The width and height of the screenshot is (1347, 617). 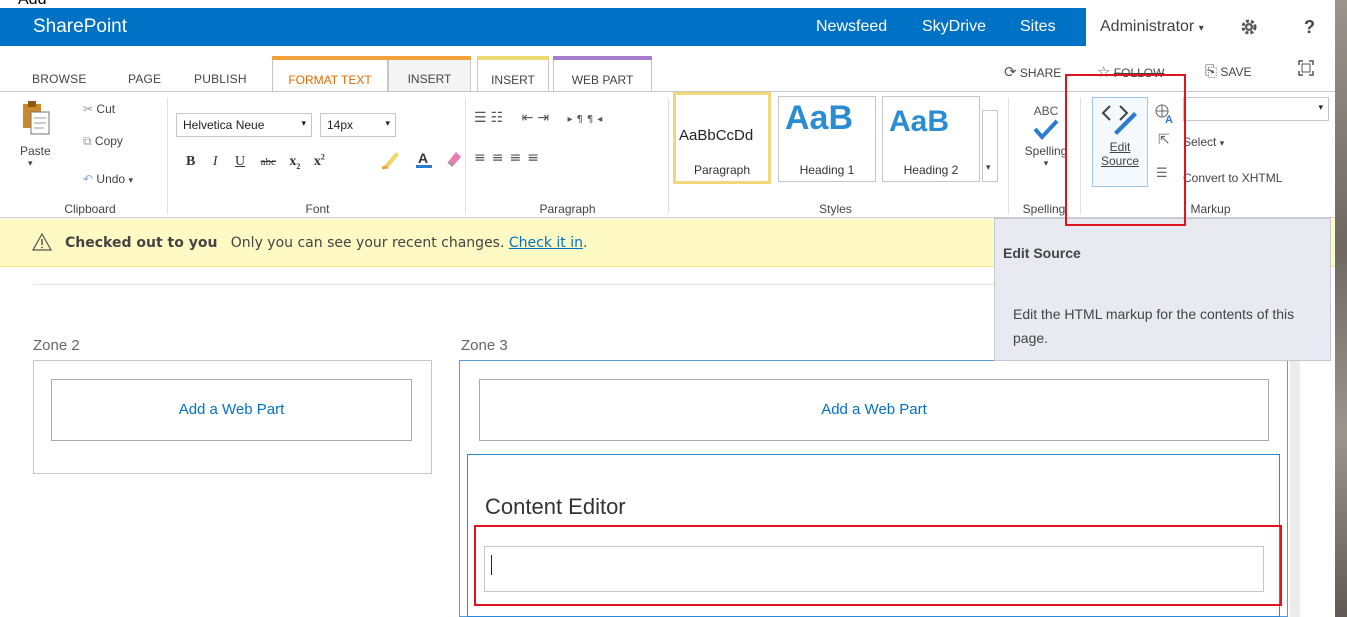 What do you see at coordinates (1120, 147) in the screenshot?
I see `edit-label: Edit` at bounding box center [1120, 147].